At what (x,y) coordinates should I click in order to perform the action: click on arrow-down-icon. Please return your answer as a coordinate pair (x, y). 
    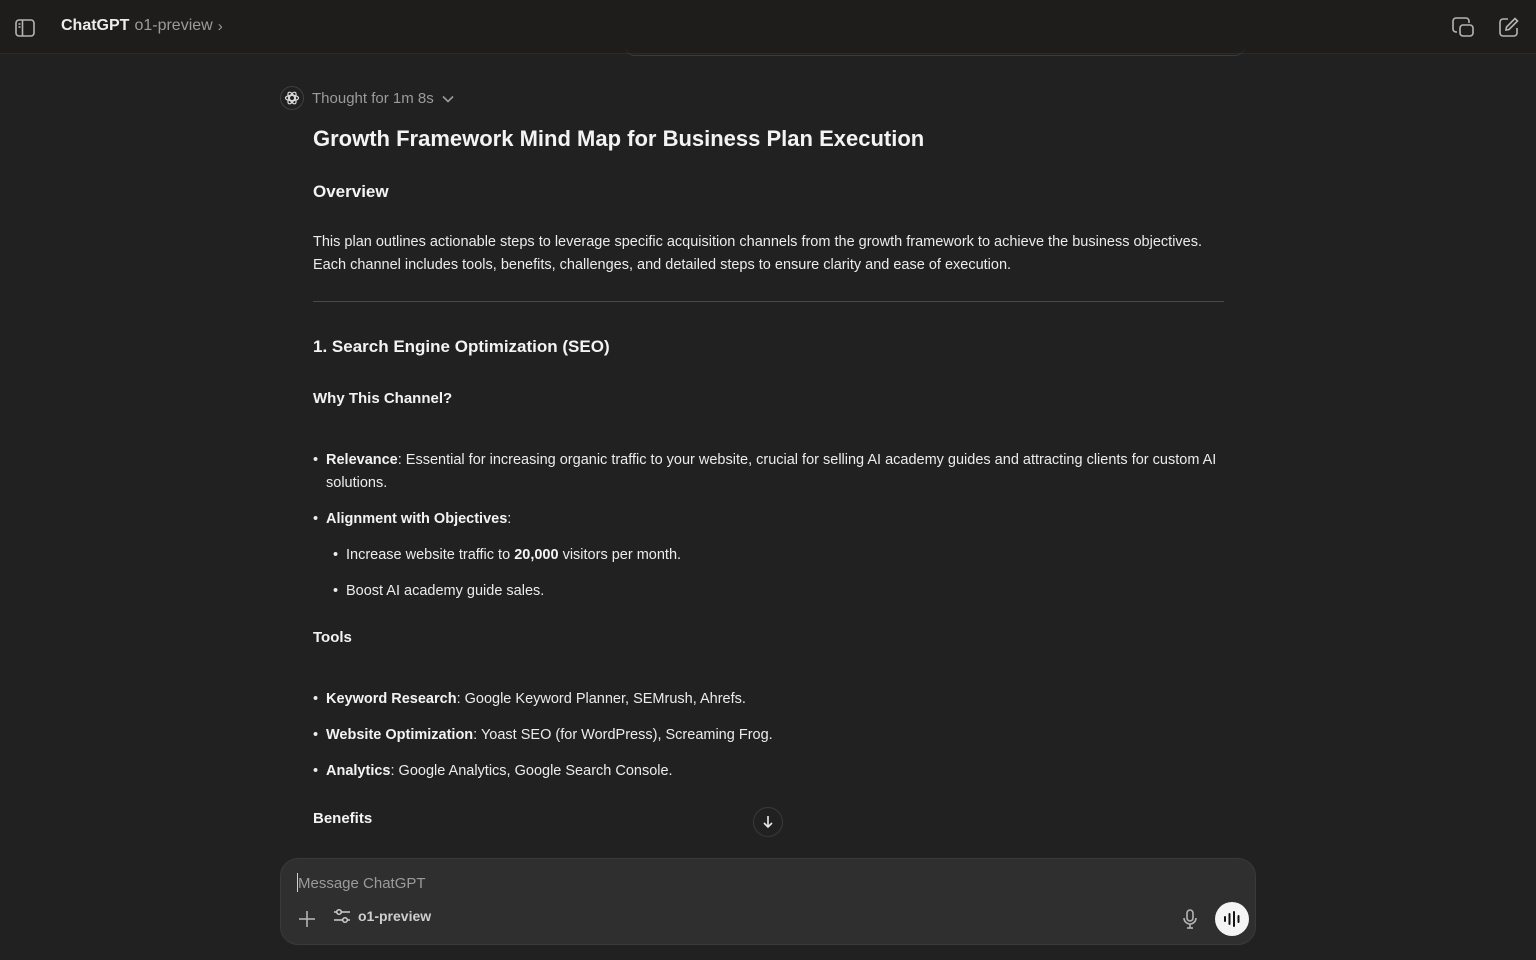
    Looking at the image, I should click on (768, 822).